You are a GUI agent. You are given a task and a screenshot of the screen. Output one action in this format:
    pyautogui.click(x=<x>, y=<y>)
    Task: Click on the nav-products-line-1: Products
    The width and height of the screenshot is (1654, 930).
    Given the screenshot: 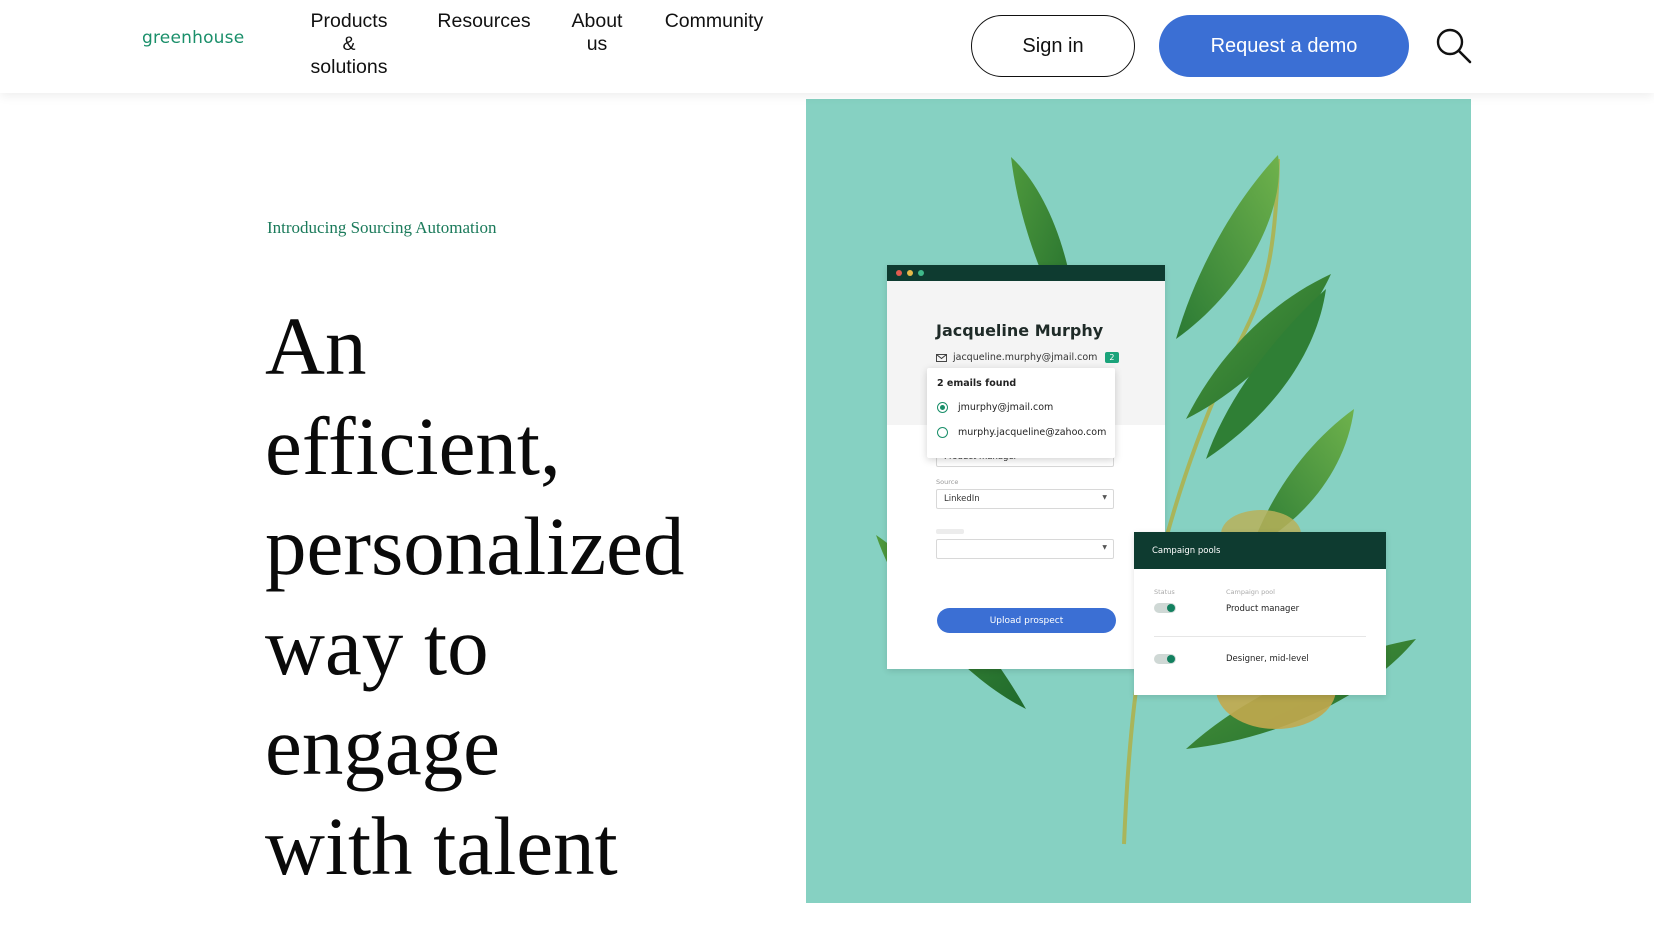 What is the action you would take?
    pyautogui.click(x=349, y=21)
    